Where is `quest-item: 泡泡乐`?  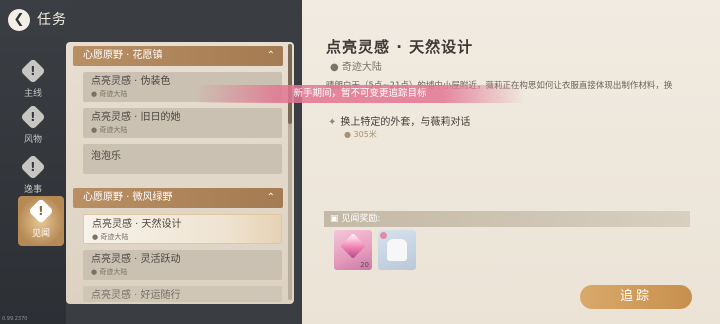 quest-item: 泡泡乐 is located at coordinates (182, 159).